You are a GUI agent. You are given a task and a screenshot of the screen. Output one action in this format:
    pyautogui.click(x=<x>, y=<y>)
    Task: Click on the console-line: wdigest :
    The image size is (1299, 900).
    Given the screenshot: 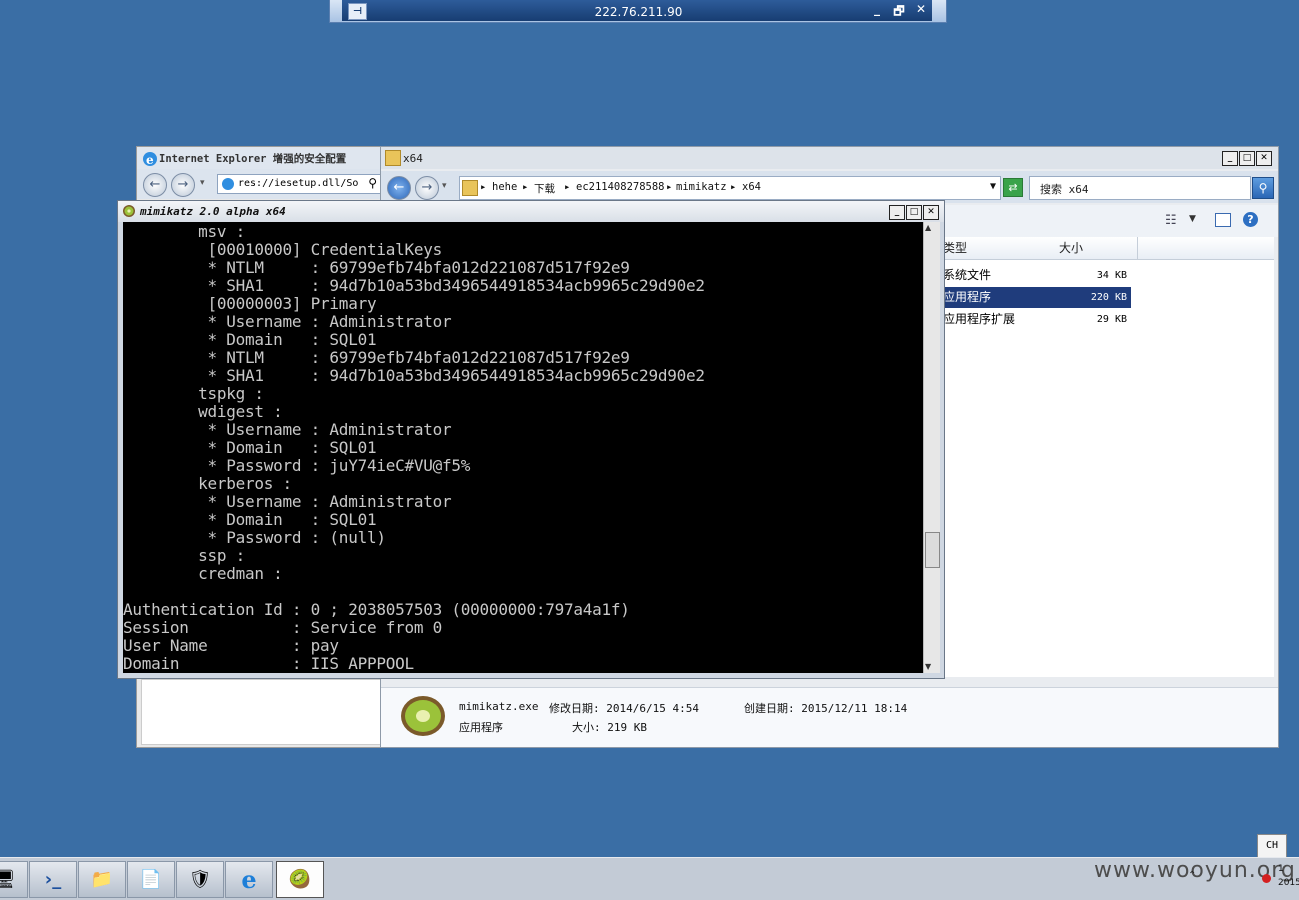 What is the action you would take?
    pyautogui.click(x=203, y=411)
    